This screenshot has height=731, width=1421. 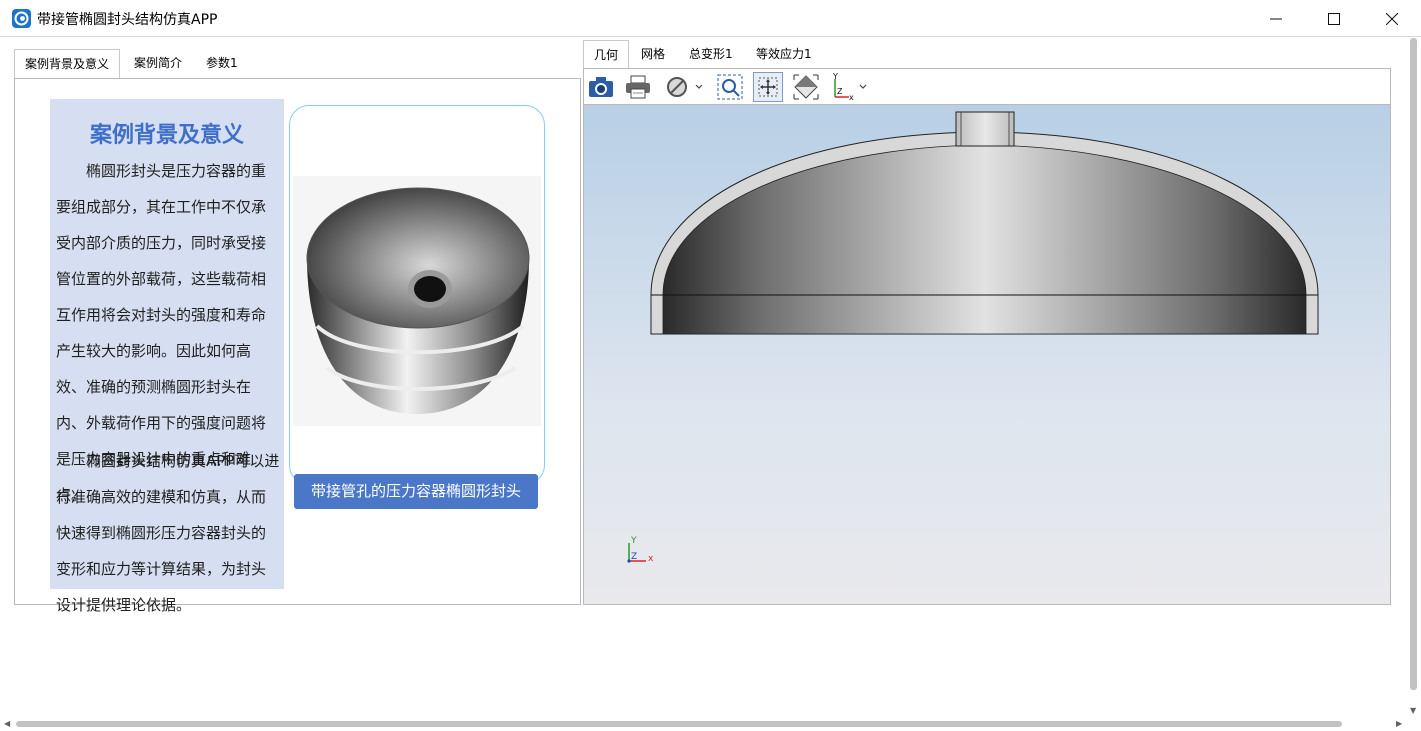 I want to click on camera-icon, so click(x=601, y=87).